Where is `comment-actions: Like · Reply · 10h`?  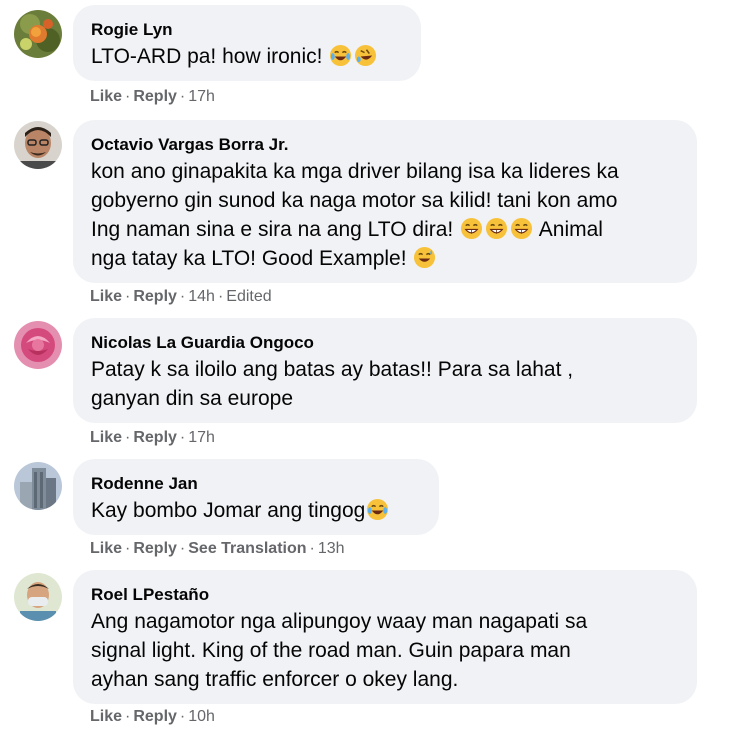
comment-actions: Like · Reply · 10h is located at coordinates (152, 717).